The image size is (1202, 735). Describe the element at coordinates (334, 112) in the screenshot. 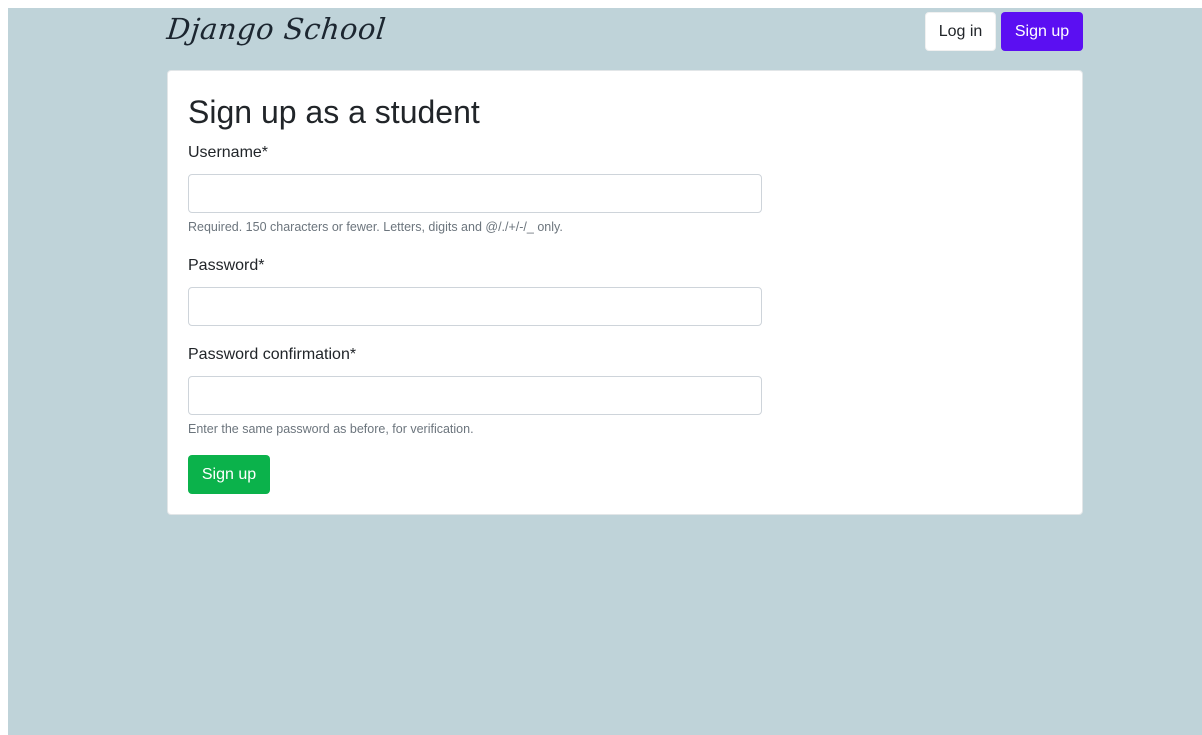

I see `page-title: Sign up as a student` at that location.